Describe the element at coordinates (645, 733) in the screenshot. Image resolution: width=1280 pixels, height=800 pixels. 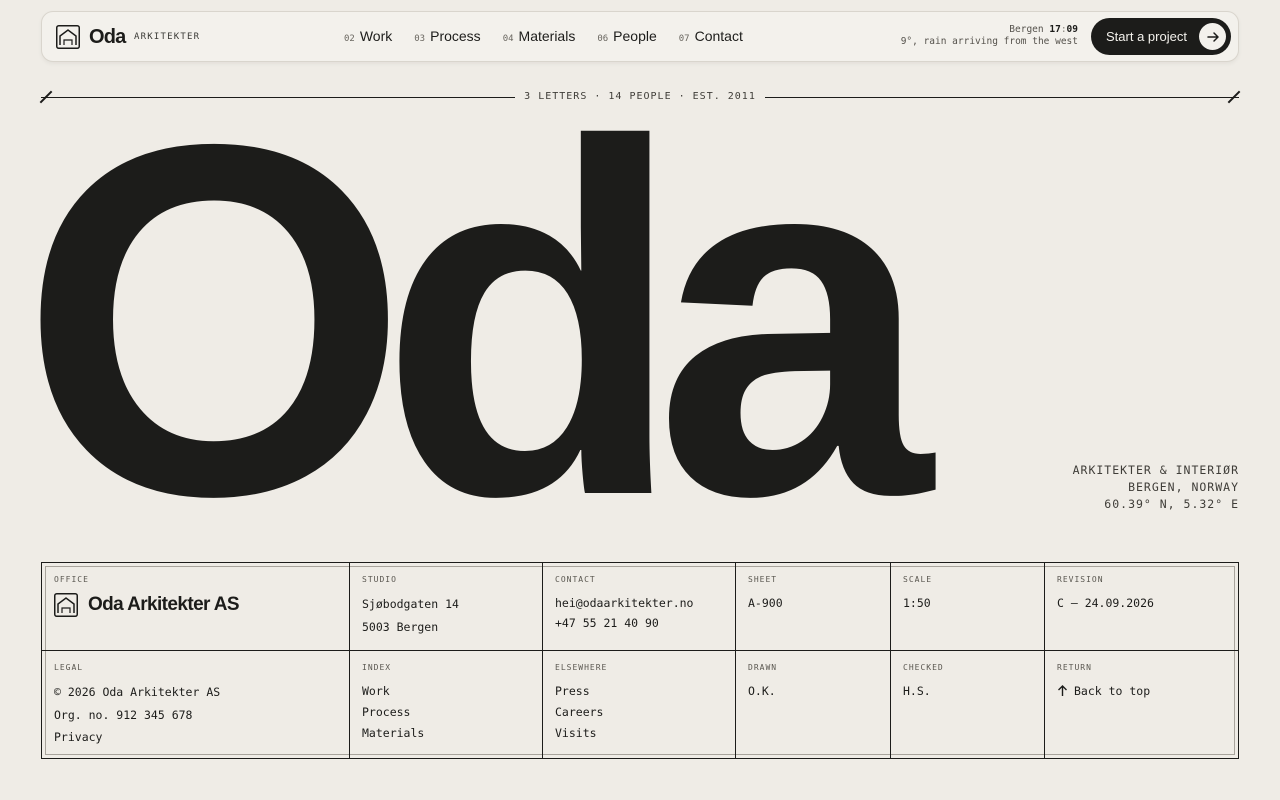
I see `elsewhere-link-visits: Visits` at that location.